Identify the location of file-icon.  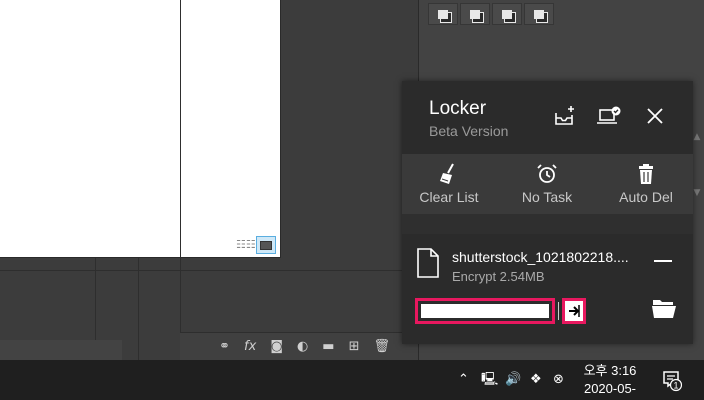
(428, 265).